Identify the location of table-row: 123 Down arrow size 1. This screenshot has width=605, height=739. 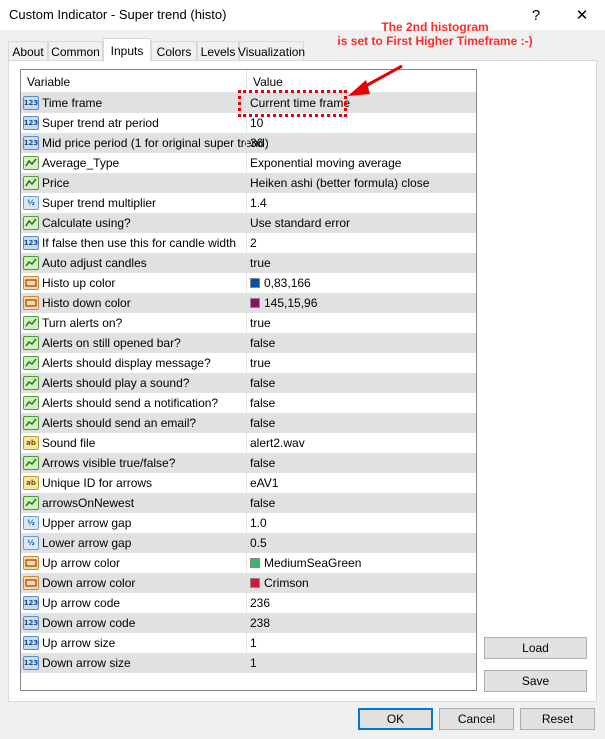
(248, 663).